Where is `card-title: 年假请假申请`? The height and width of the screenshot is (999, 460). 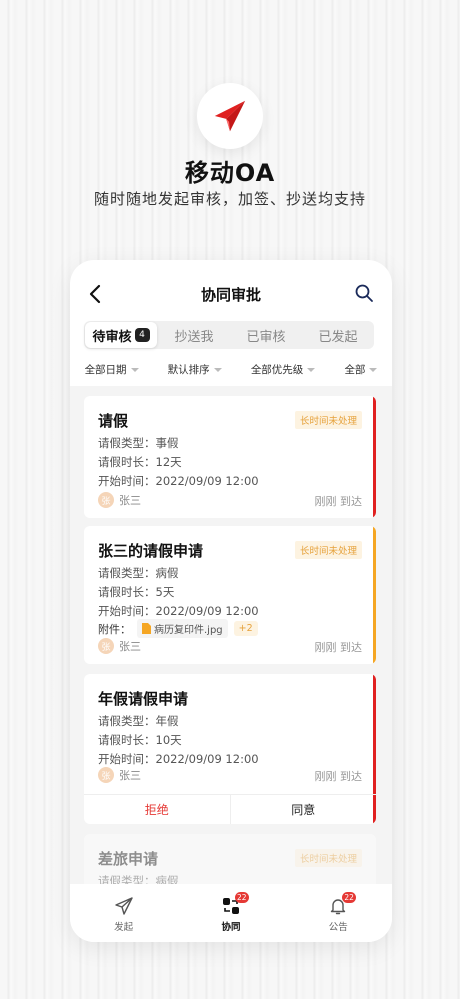
card-title: 年假请假申请 is located at coordinates (143, 699).